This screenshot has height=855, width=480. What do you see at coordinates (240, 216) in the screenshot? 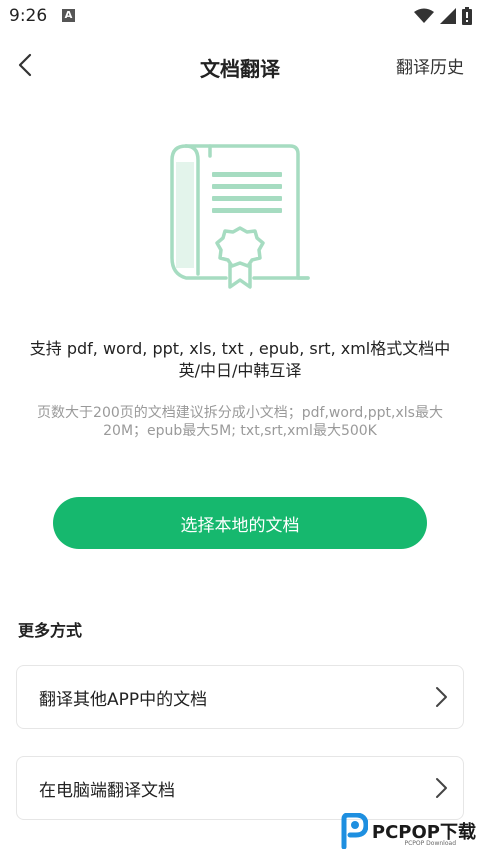
I see `document-certificate-icon` at bounding box center [240, 216].